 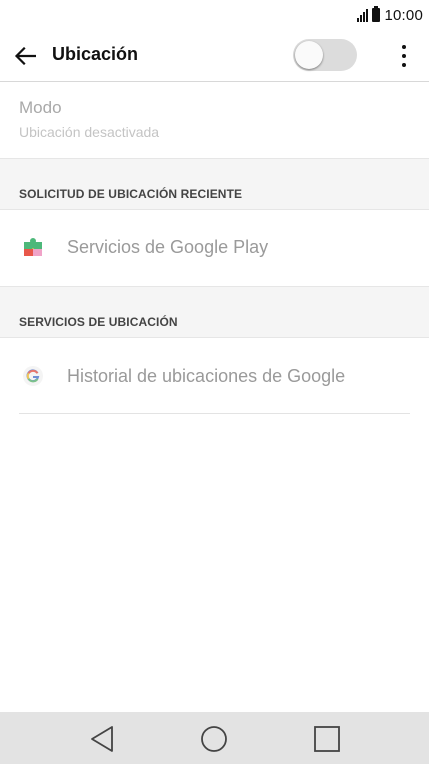 I want to click on back-triangle-icon, so click(x=102, y=739).